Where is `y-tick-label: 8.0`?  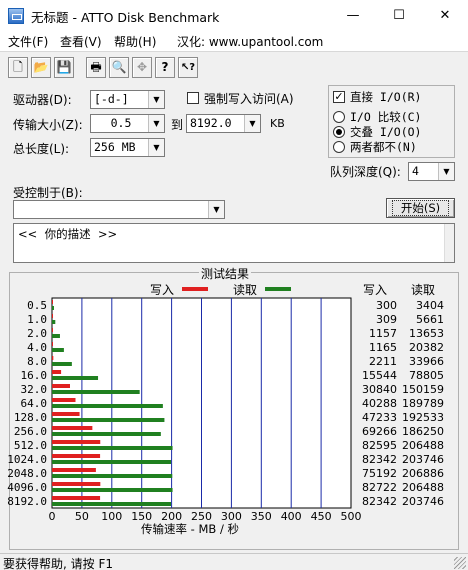 y-tick-label: 8.0 is located at coordinates (37, 361).